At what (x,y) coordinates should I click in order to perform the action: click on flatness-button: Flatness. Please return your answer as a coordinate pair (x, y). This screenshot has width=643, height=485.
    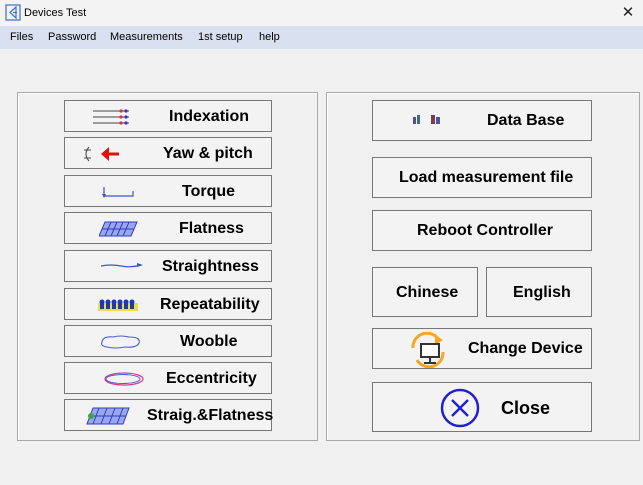
    Looking at the image, I should click on (168, 228).